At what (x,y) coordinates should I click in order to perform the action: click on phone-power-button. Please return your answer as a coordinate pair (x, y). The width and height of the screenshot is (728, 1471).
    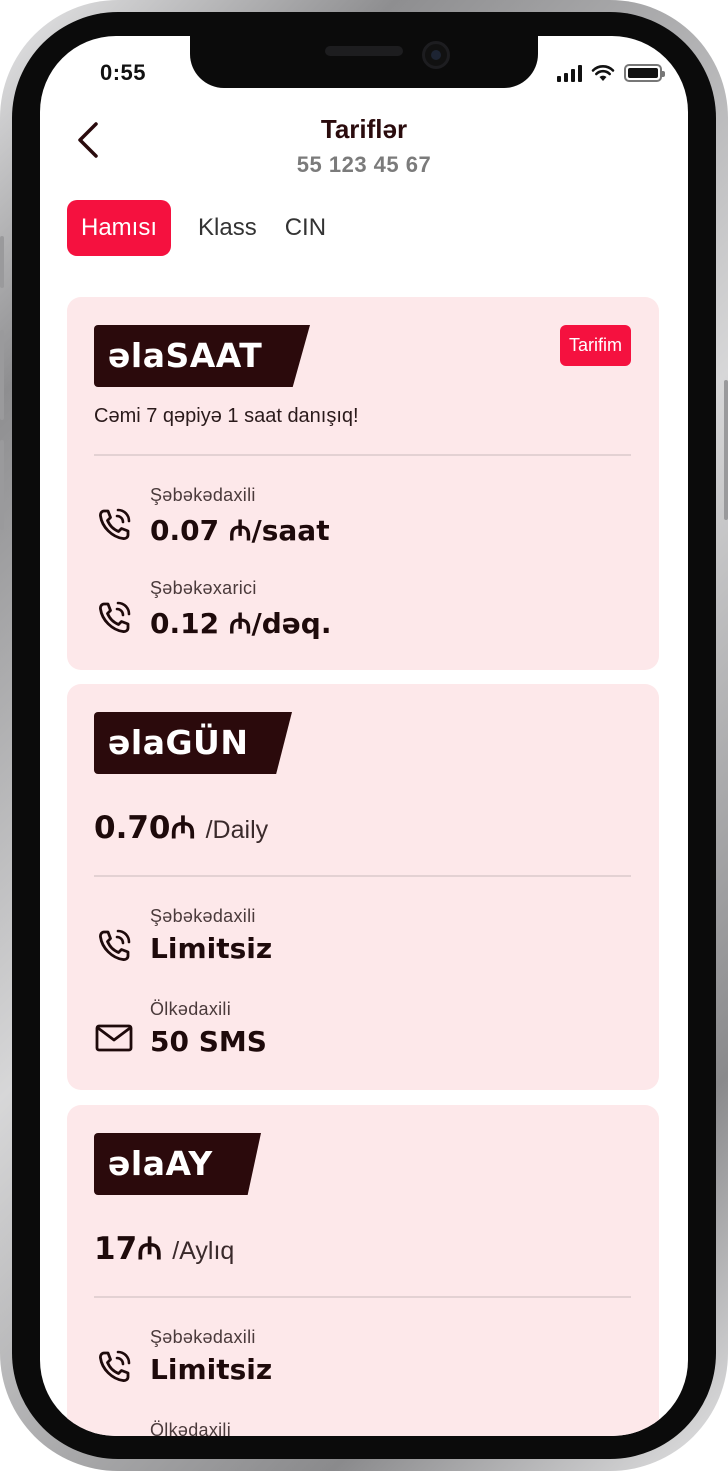
    Looking at the image, I should click on (726, 450).